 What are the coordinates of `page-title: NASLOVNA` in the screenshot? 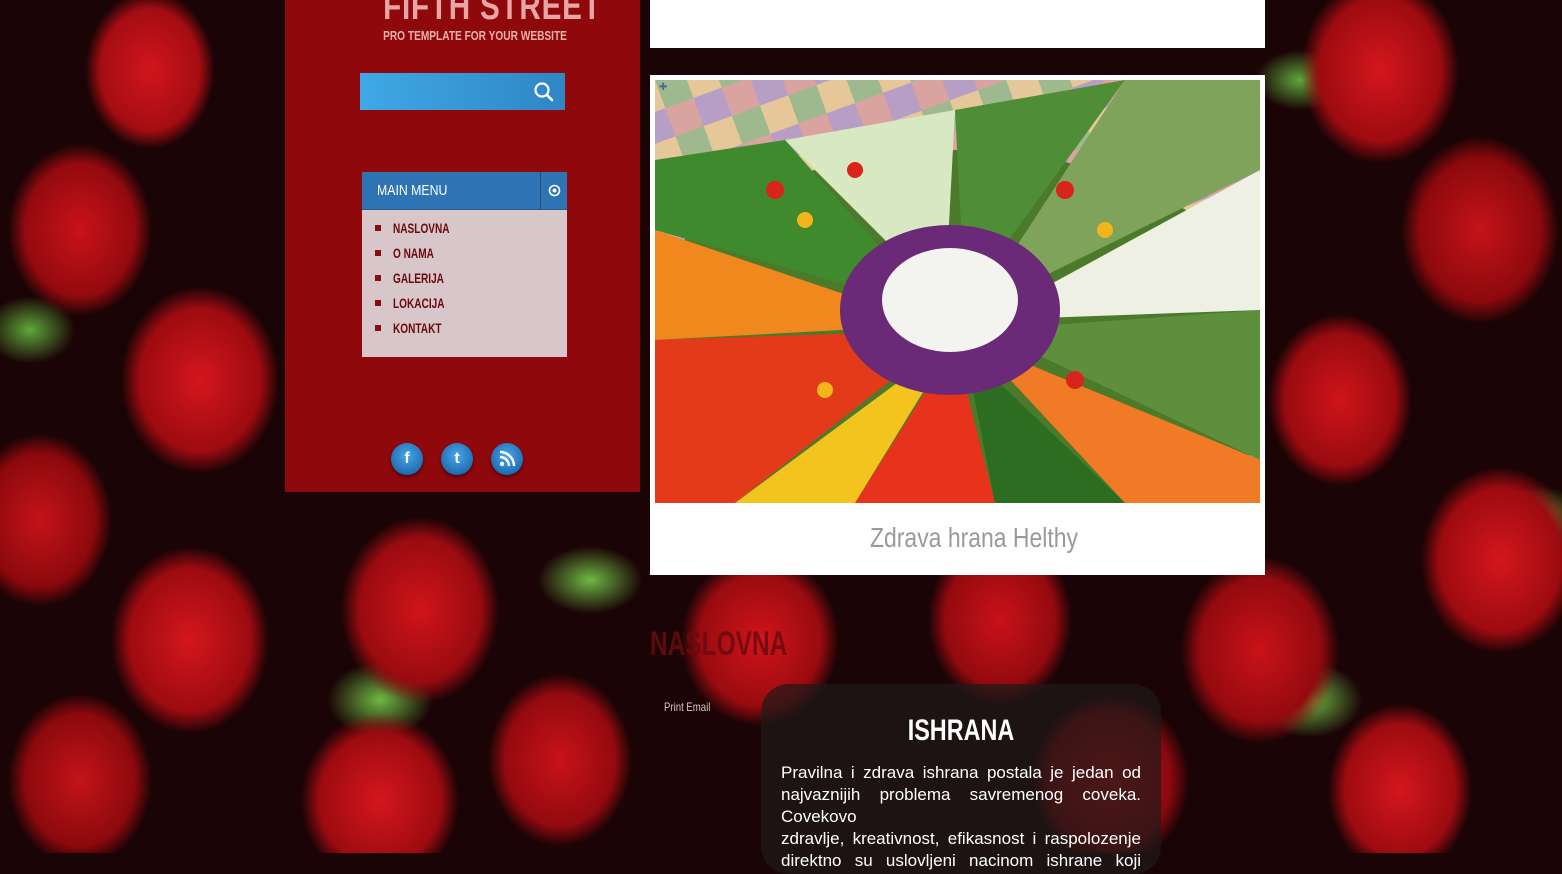 It's located at (719, 644).